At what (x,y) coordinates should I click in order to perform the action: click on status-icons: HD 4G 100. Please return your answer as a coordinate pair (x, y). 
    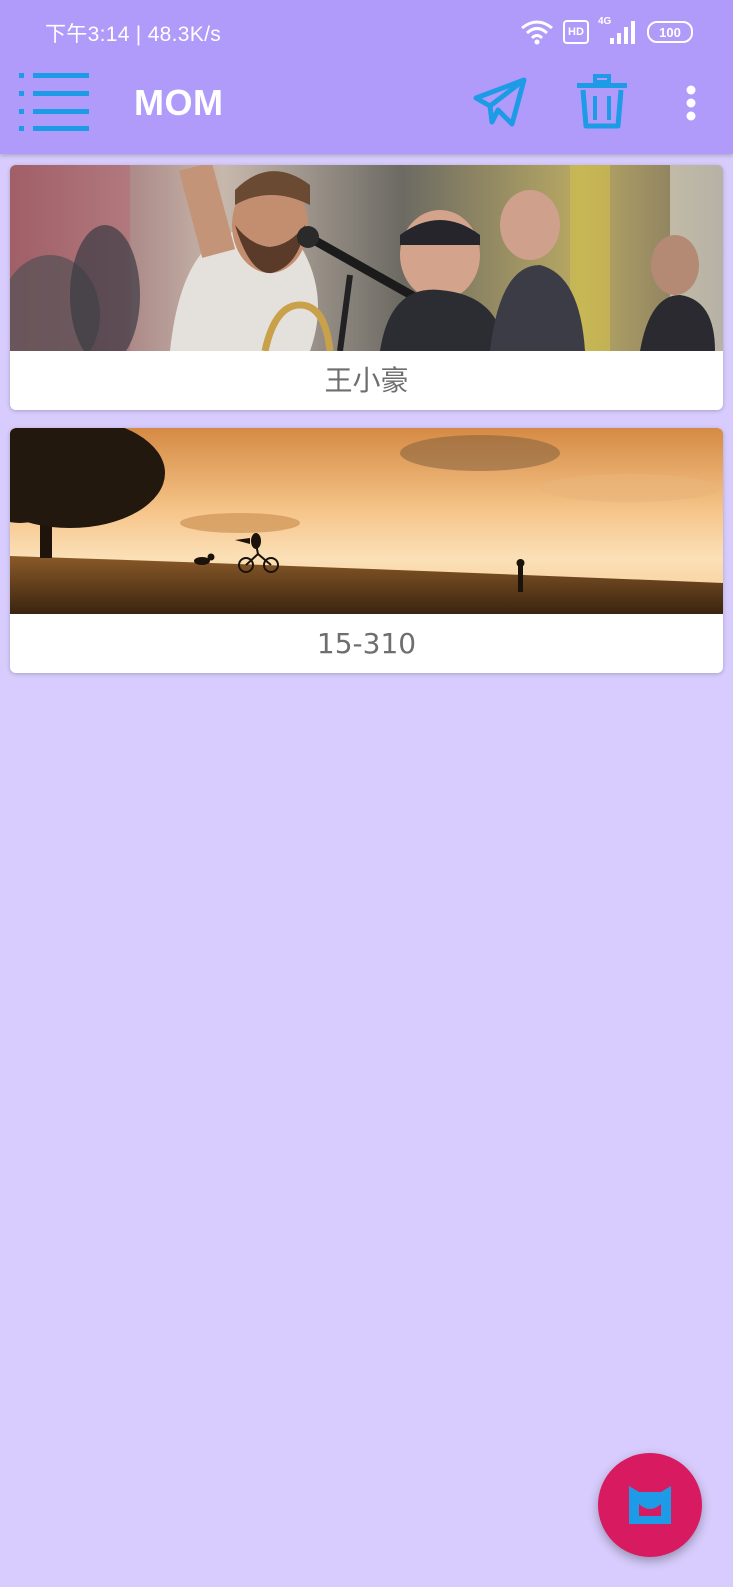
    Looking at the image, I should click on (606, 32).